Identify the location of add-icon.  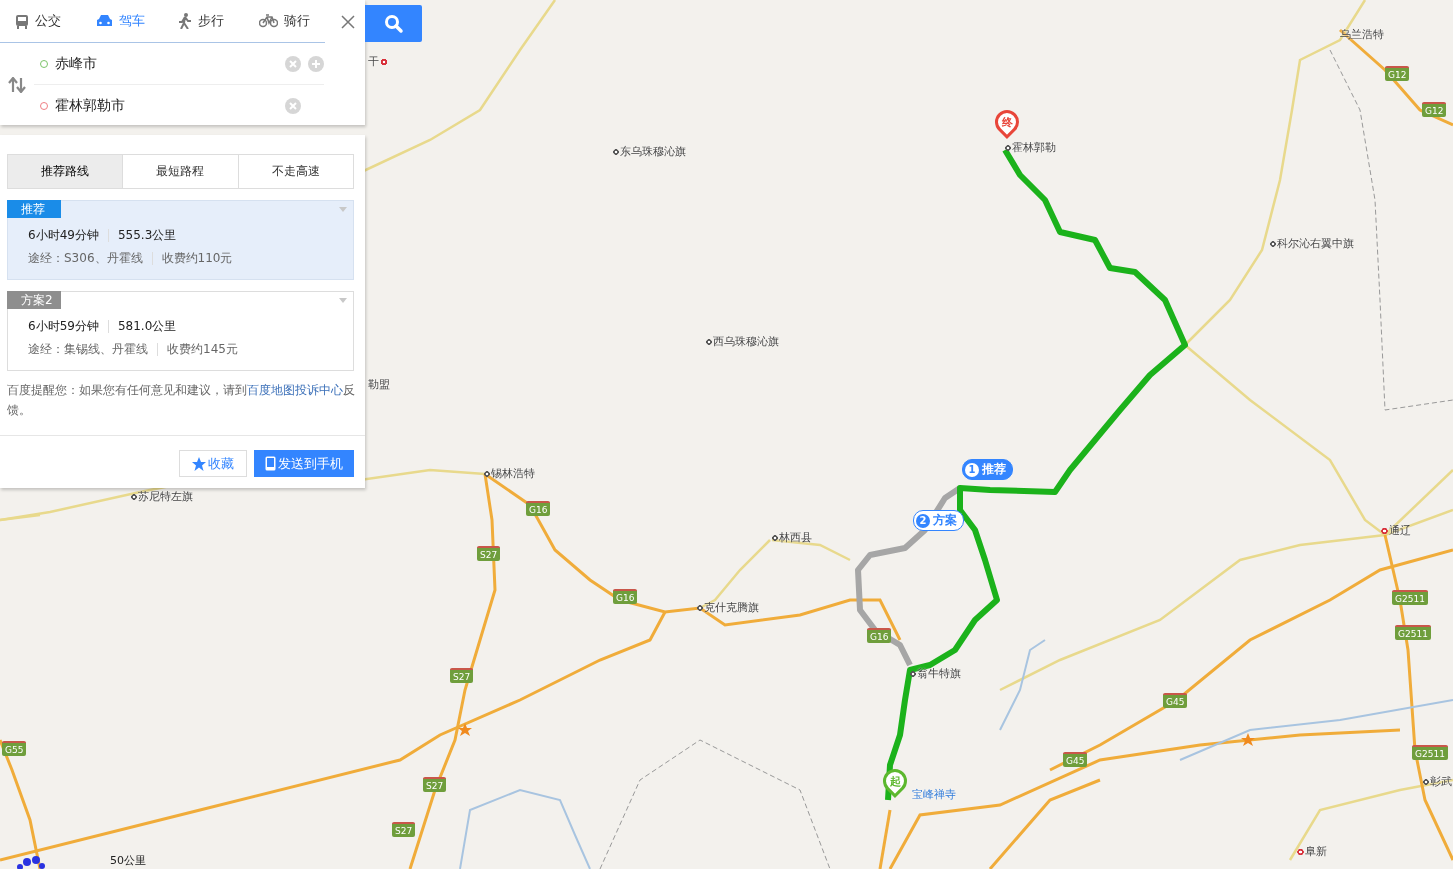
(316, 63).